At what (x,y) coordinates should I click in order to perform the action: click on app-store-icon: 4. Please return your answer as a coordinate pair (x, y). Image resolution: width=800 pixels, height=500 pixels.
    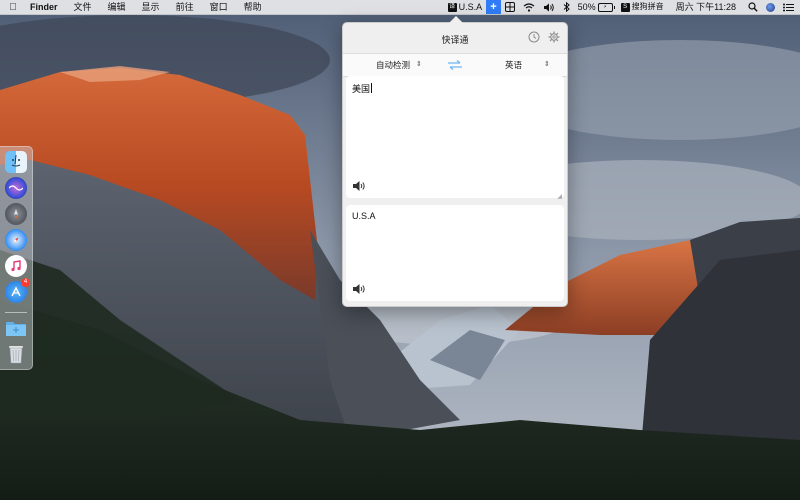
    Looking at the image, I should click on (17, 290).